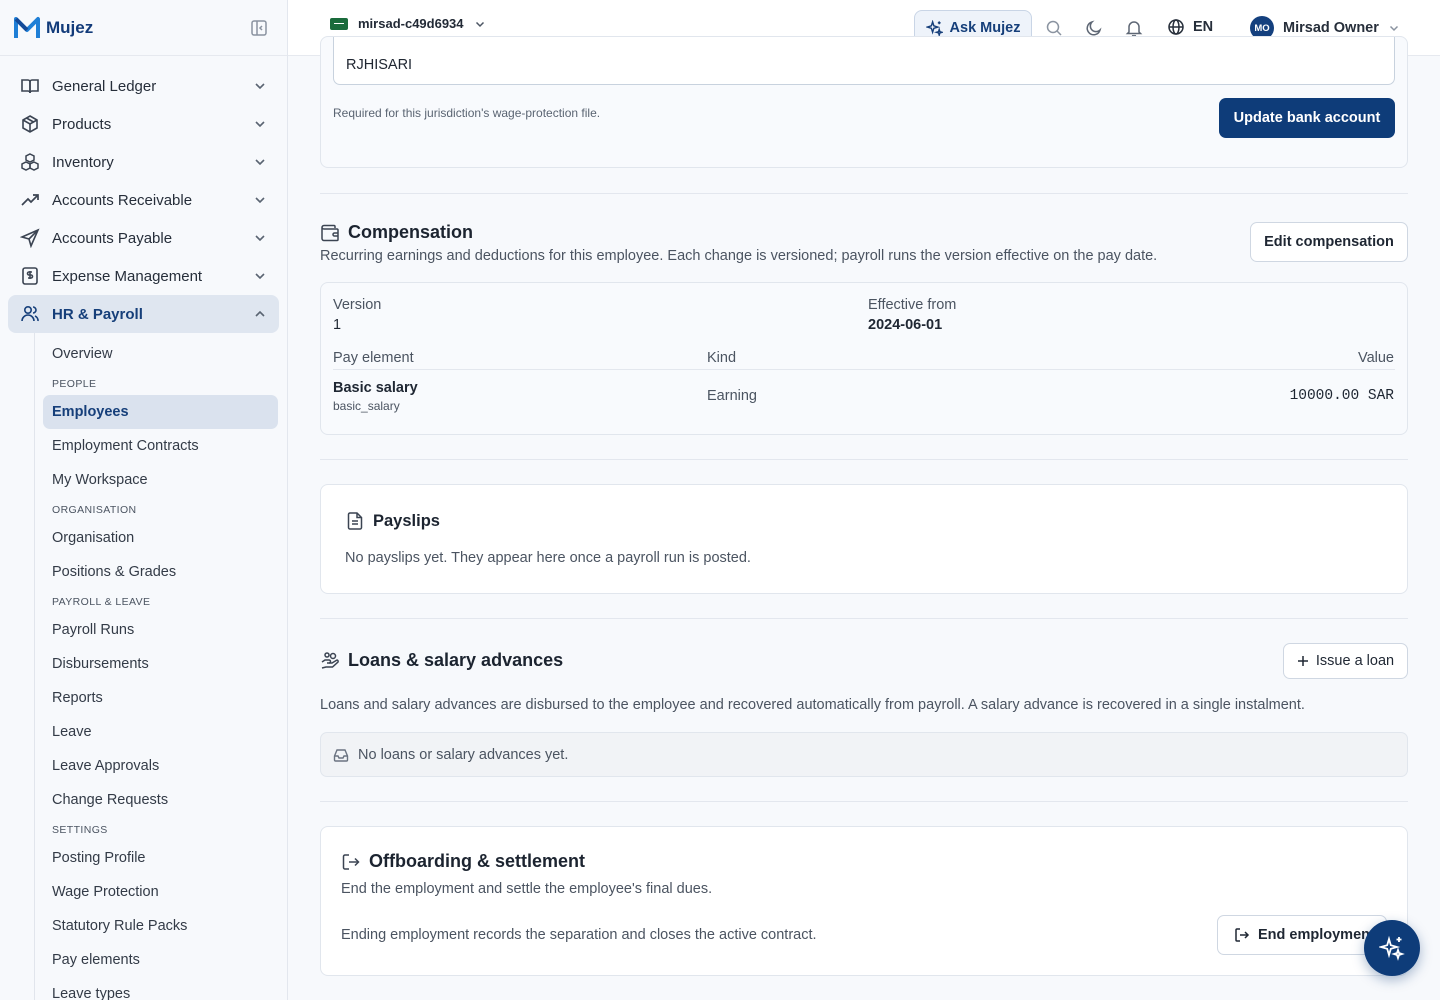  I want to click on pay-element-code: basic_salary, so click(366, 406).